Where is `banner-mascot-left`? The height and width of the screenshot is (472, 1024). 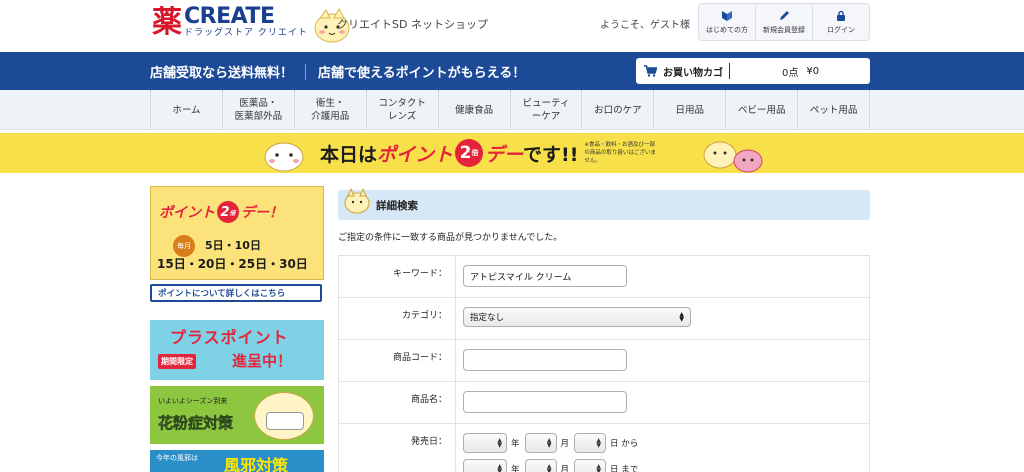 banner-mascot-left is located at coordinates (284, 157).